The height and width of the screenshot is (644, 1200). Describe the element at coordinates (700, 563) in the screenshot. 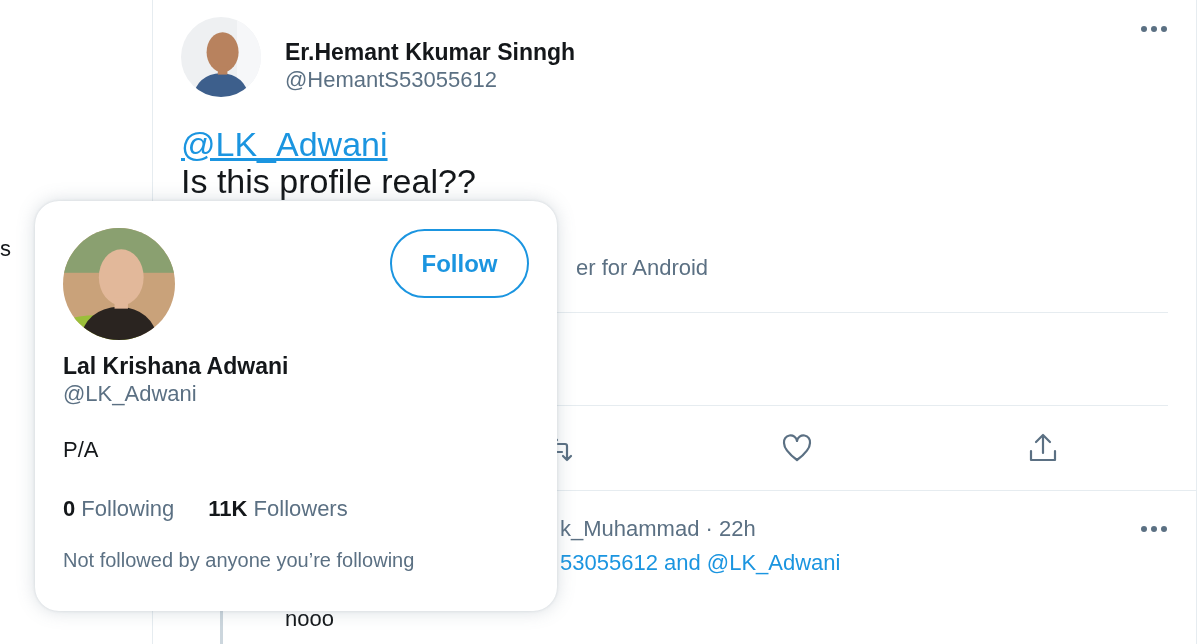

I see `replying-to-link: 53055612 and @LK_Adwani` at that location.